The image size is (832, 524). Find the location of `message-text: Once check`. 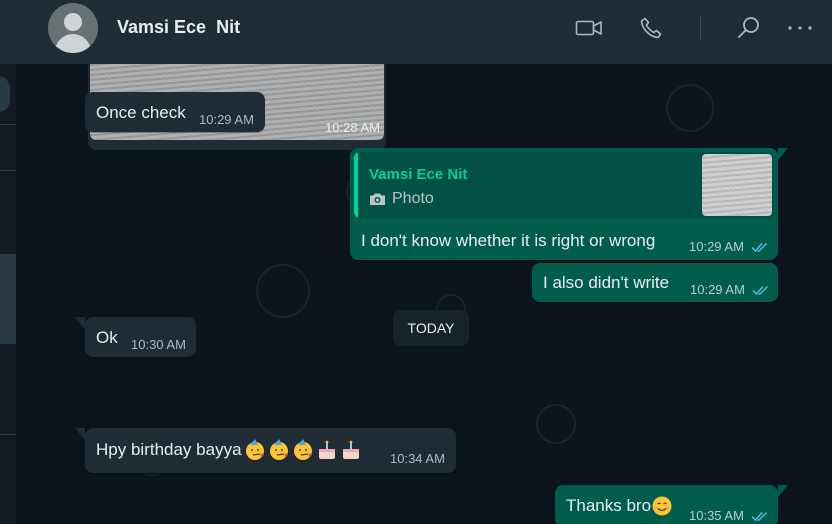

message-text: Once check is located at coordinates (141, 112).